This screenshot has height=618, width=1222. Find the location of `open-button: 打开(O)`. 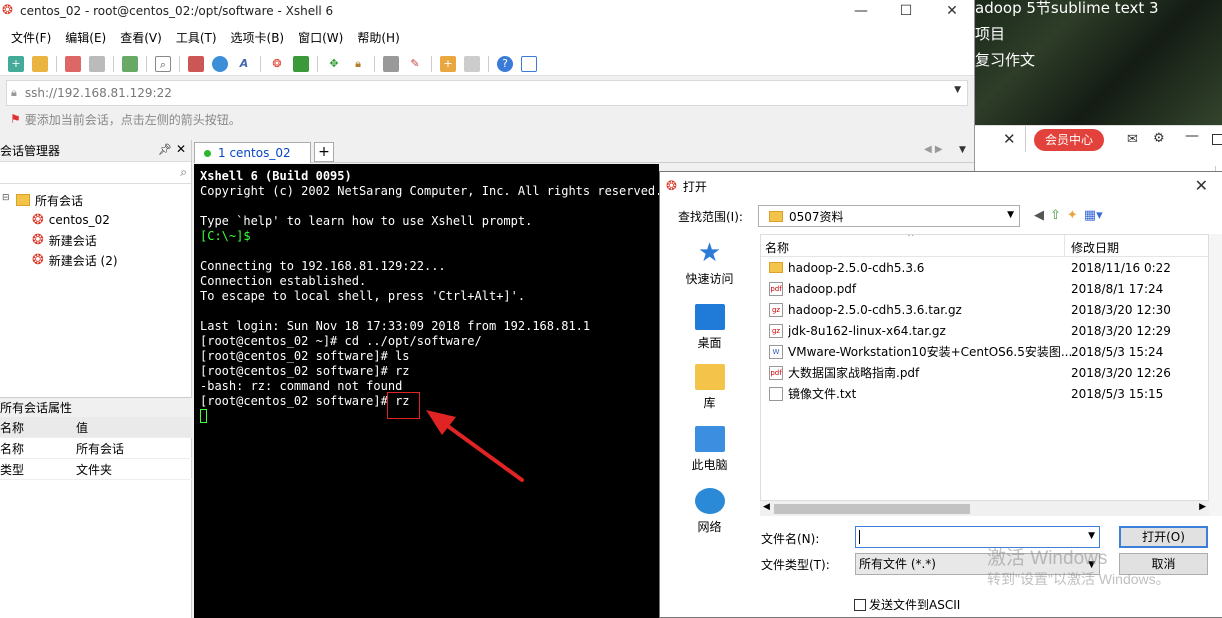

open-button: 打开(O) is located at coordinates (1163, 537).